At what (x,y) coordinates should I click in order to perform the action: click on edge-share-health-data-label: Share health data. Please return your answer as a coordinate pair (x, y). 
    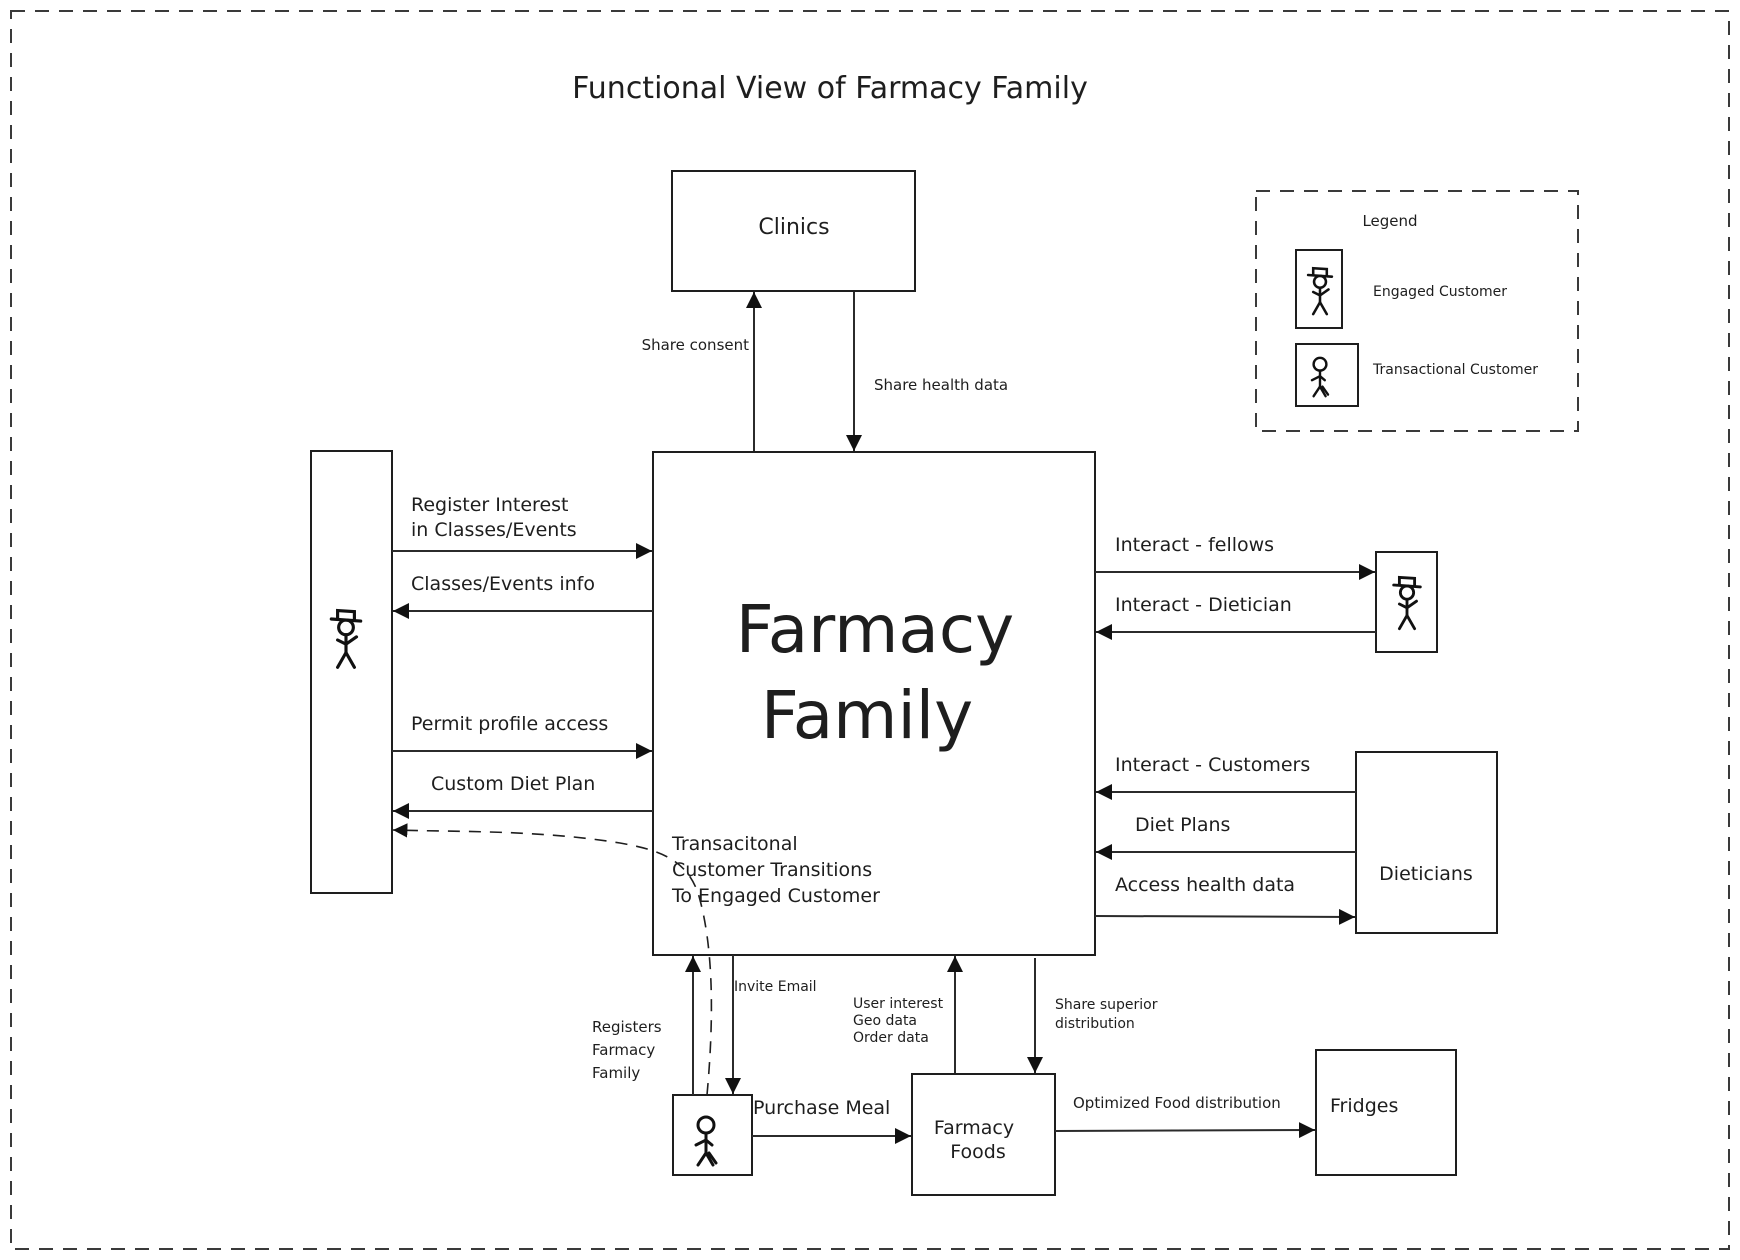
    Looking at the image, I should click on (941, 385).